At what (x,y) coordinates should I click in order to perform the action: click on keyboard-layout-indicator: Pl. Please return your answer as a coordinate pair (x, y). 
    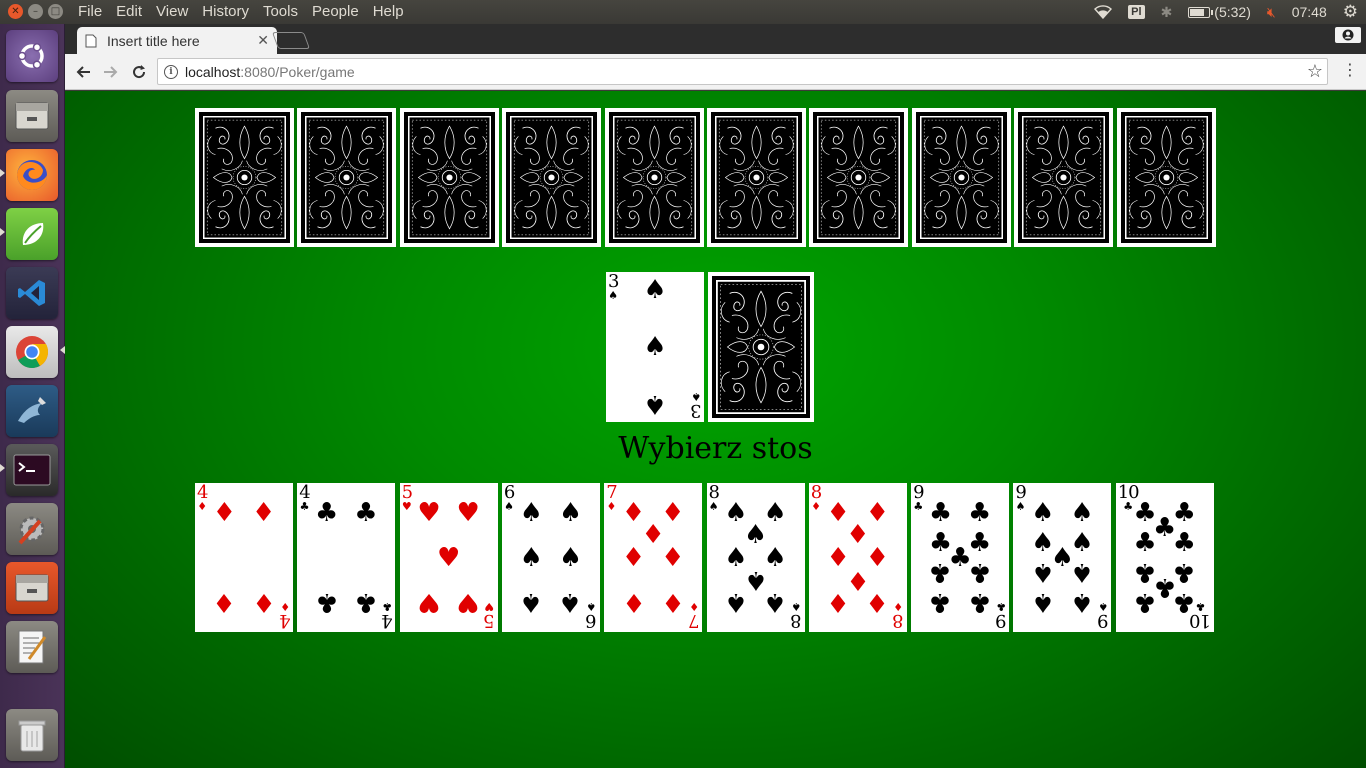
    Looking at the image, I should click on (1136, 12).